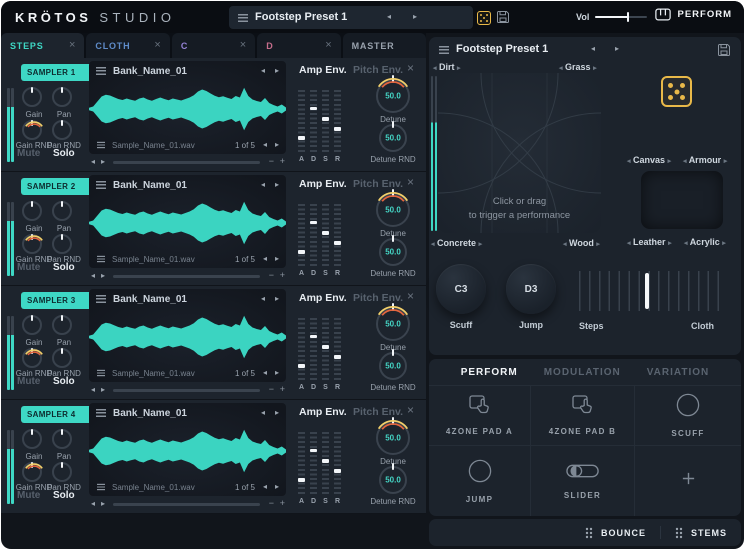 The width and height of the screenshot is (745, 550). Describe the element at coordinates (60, 300) in the screenshot. I see `sampler-select: SAMPLER 3 ▾` at that location.